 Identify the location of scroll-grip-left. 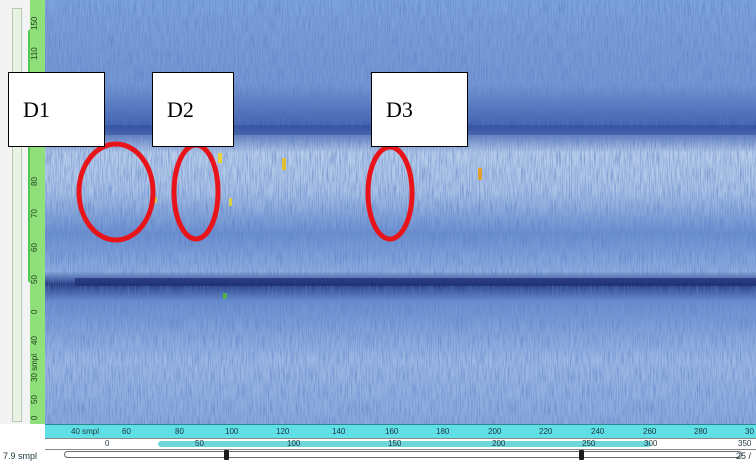
(226, 455).